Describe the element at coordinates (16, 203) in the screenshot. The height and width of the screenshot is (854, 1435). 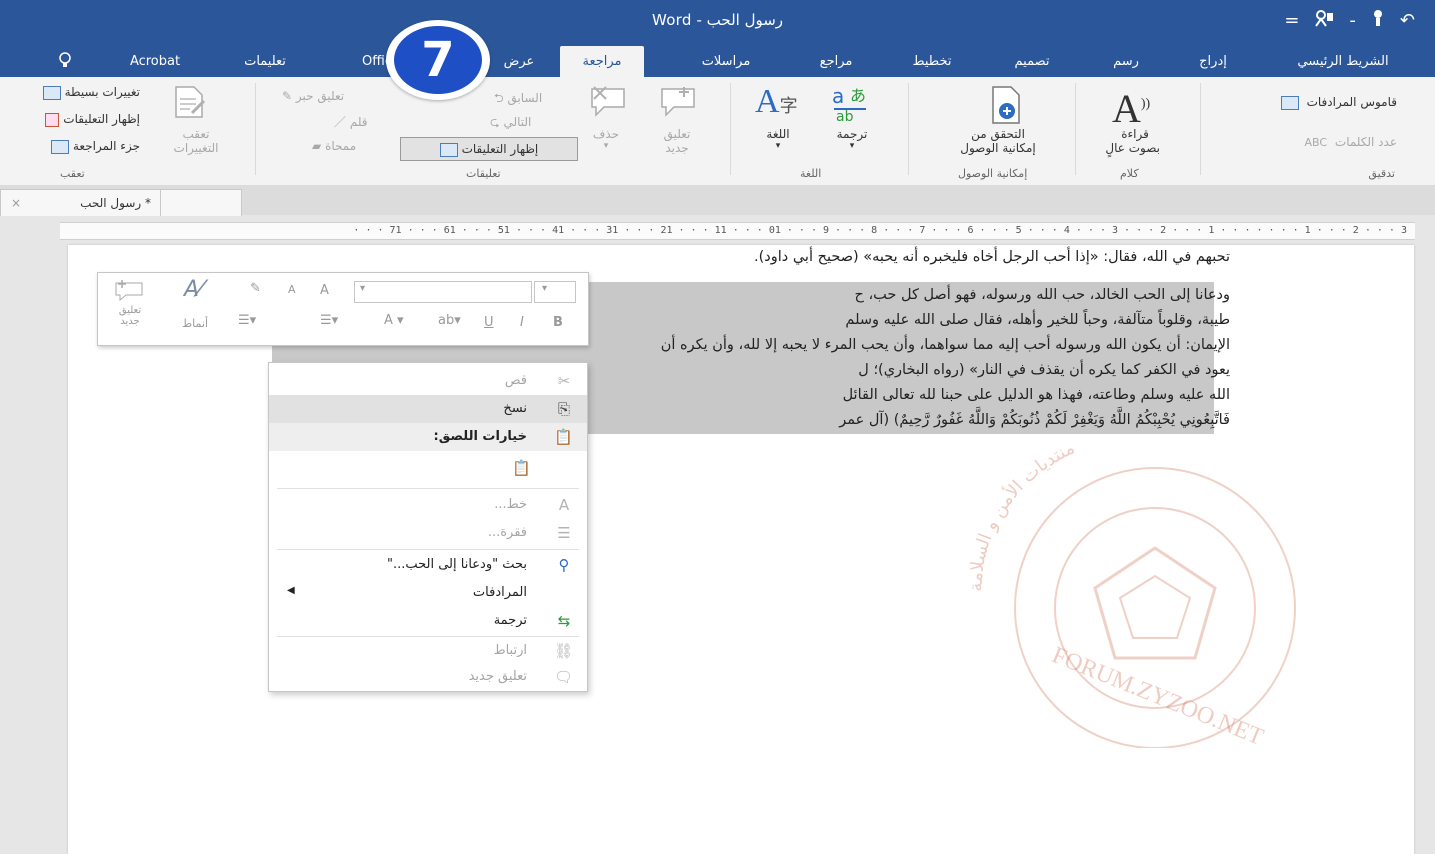
I see `close-icon: ×` at that location.